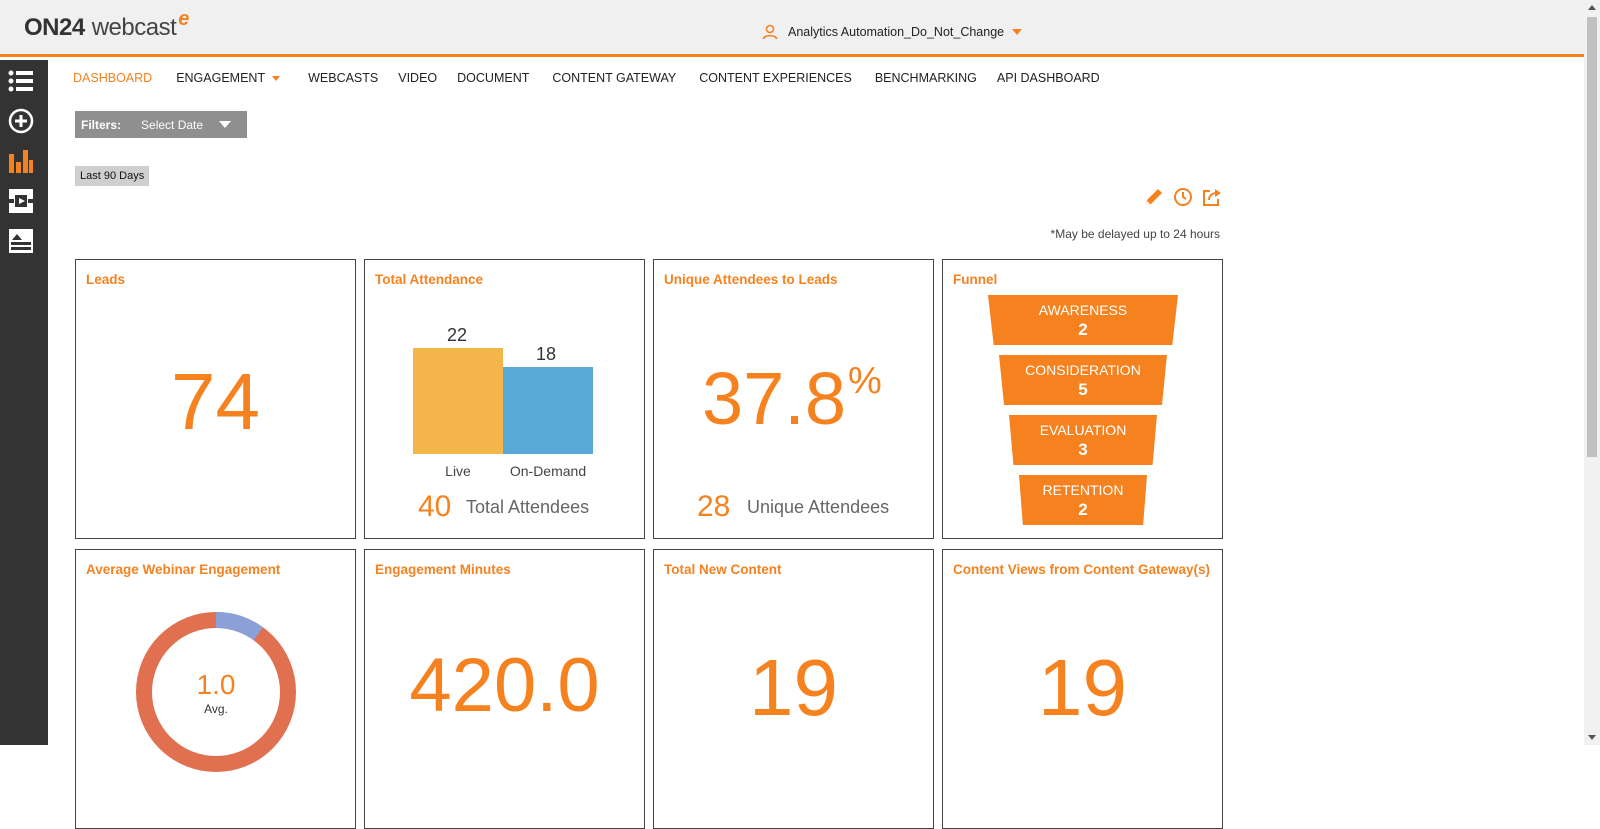 The image size is (1600, 829). What do you see at coordinates (216, 709) in the screenshot?
I see `avg-engagement-sub: Avg.` at bounding box center [216, 709].